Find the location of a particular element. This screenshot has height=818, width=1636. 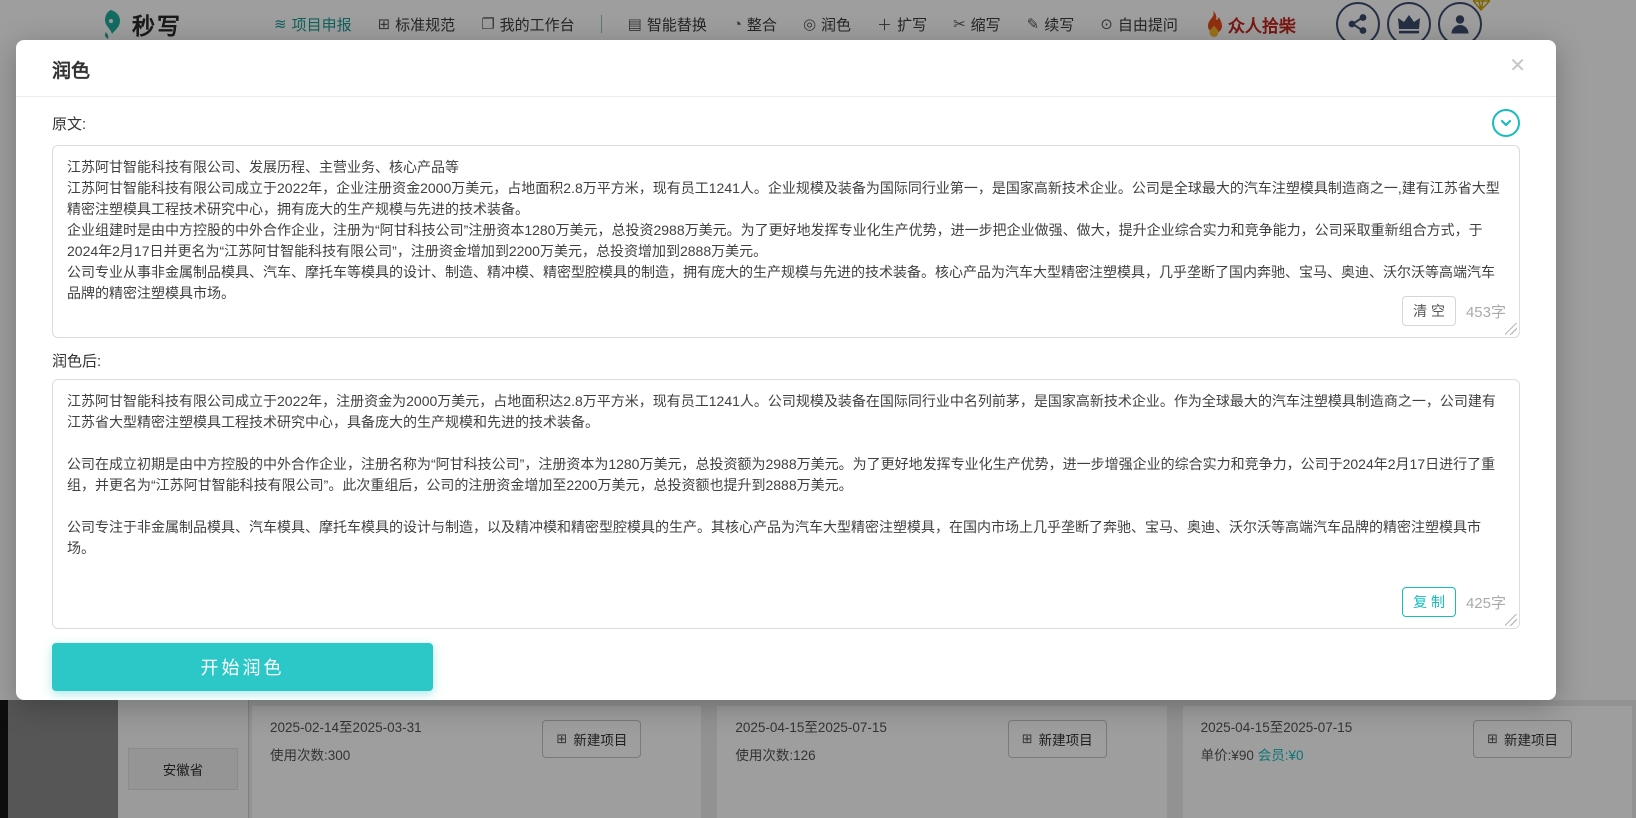

collapse-button is located at coordinates (1506, 123).